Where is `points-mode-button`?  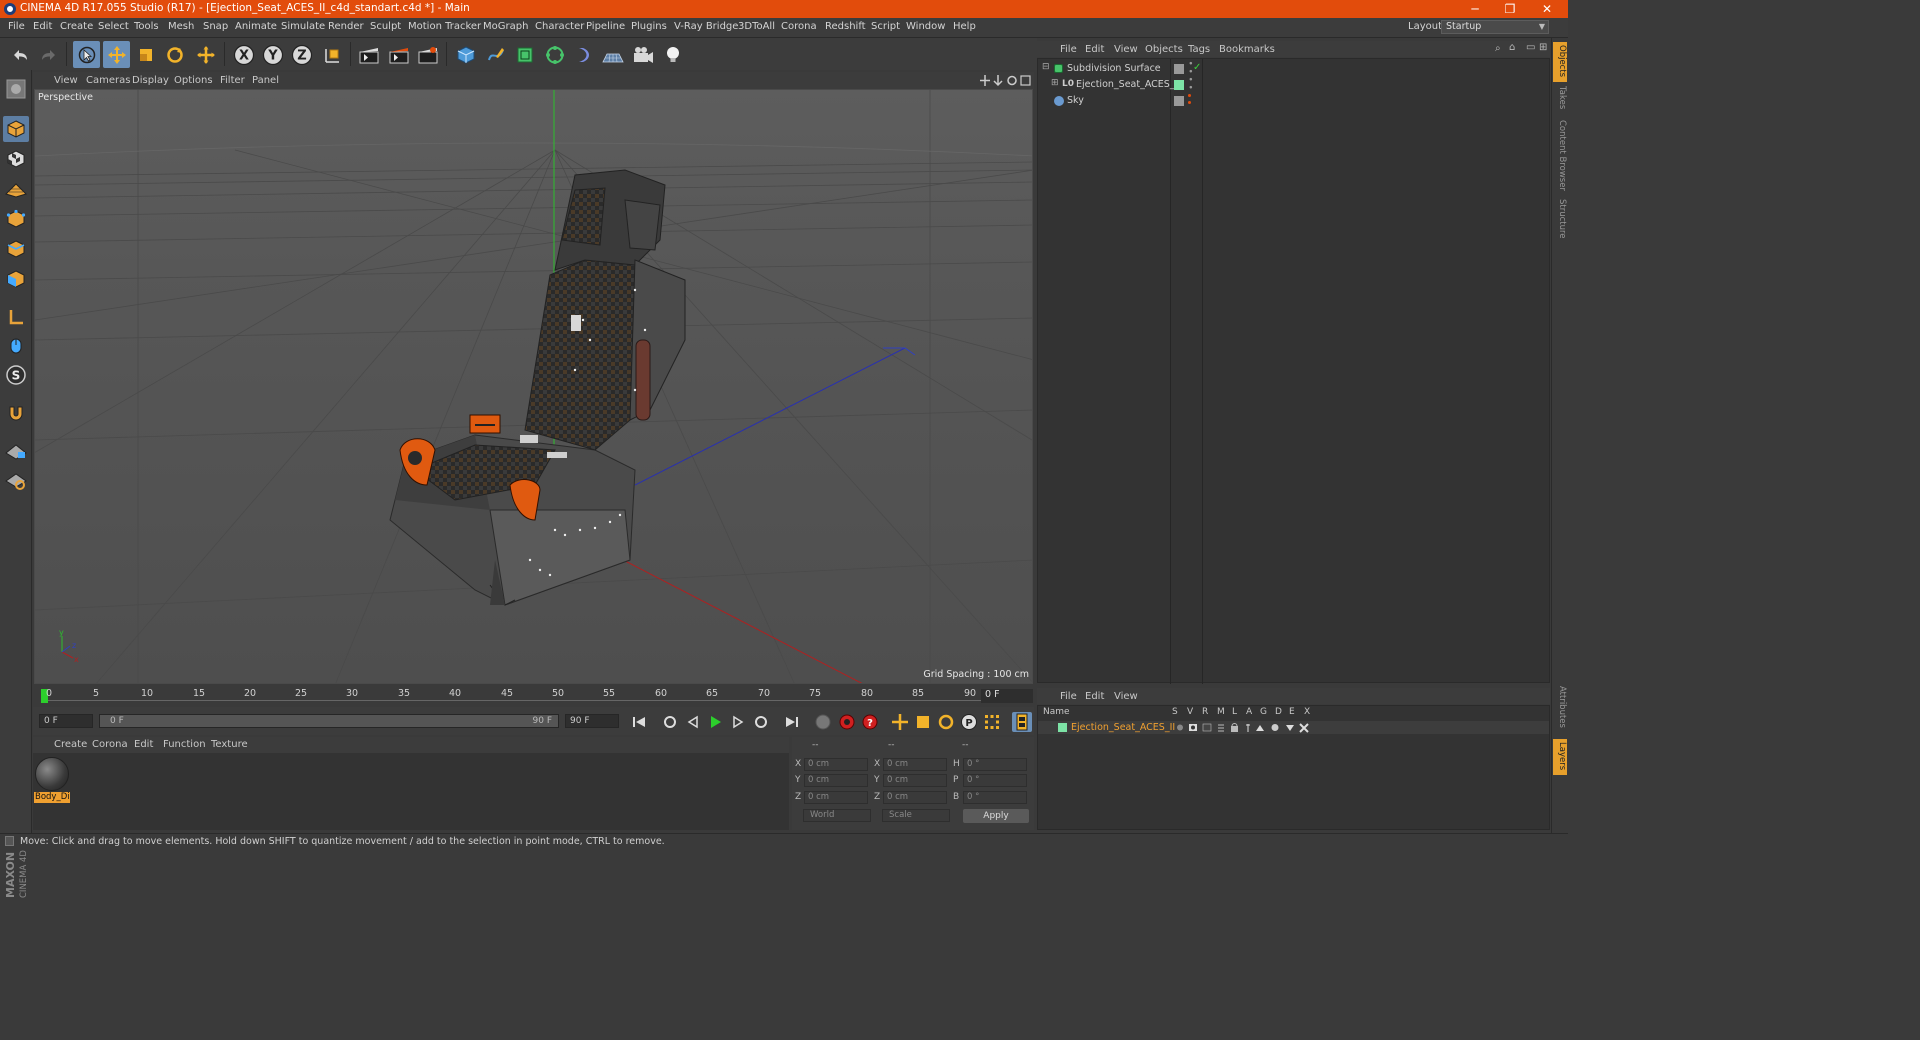 points-mode-button is located at coordinates (16, 219).